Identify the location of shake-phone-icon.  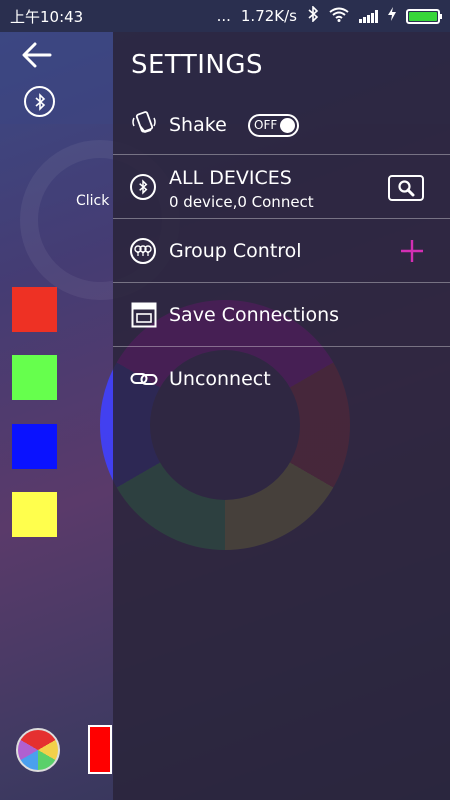
(144, 123).